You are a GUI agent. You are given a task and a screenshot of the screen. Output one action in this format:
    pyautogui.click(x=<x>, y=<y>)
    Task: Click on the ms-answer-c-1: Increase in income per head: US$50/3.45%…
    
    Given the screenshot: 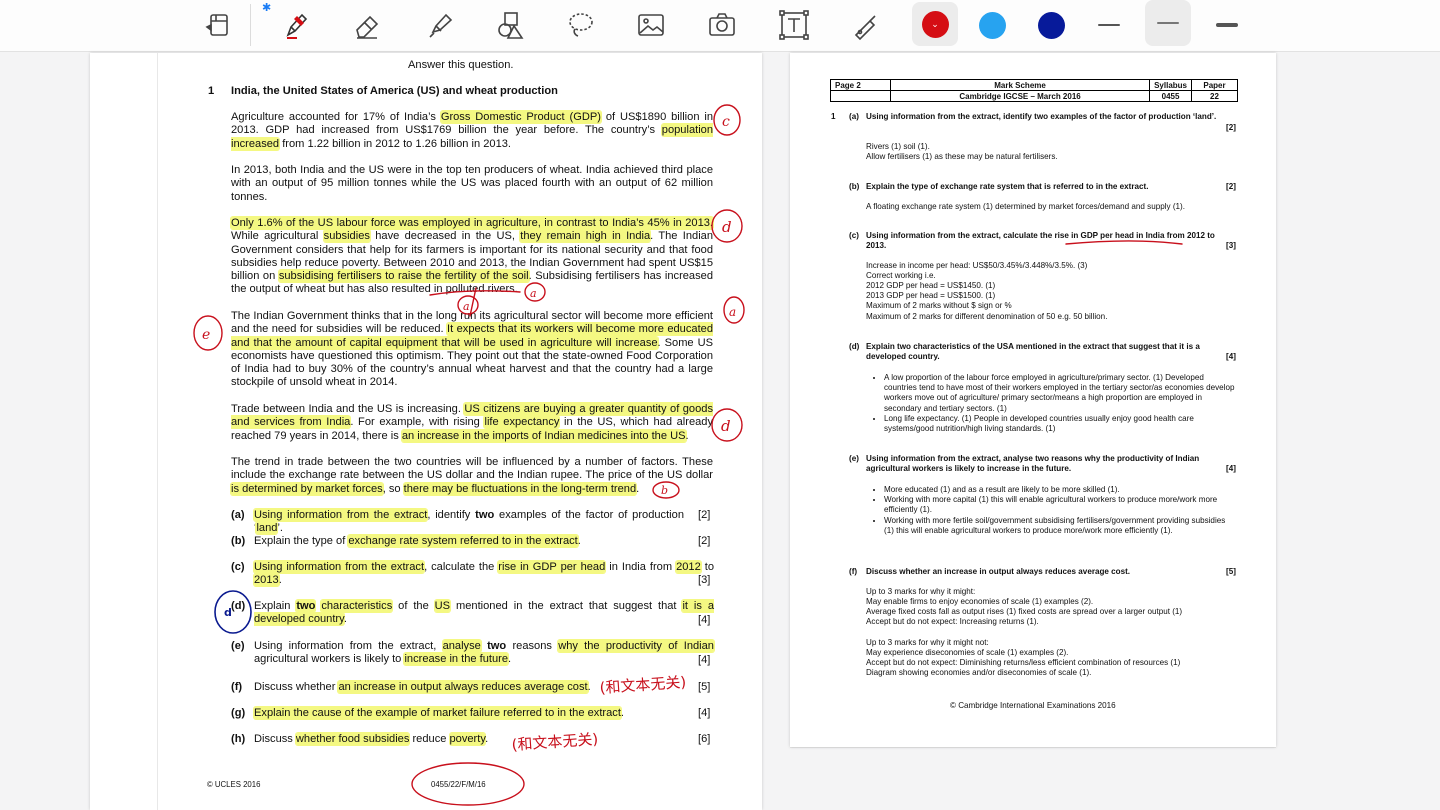 What is the action you would take?
    pyautogui.click(x=977, y=265)
    